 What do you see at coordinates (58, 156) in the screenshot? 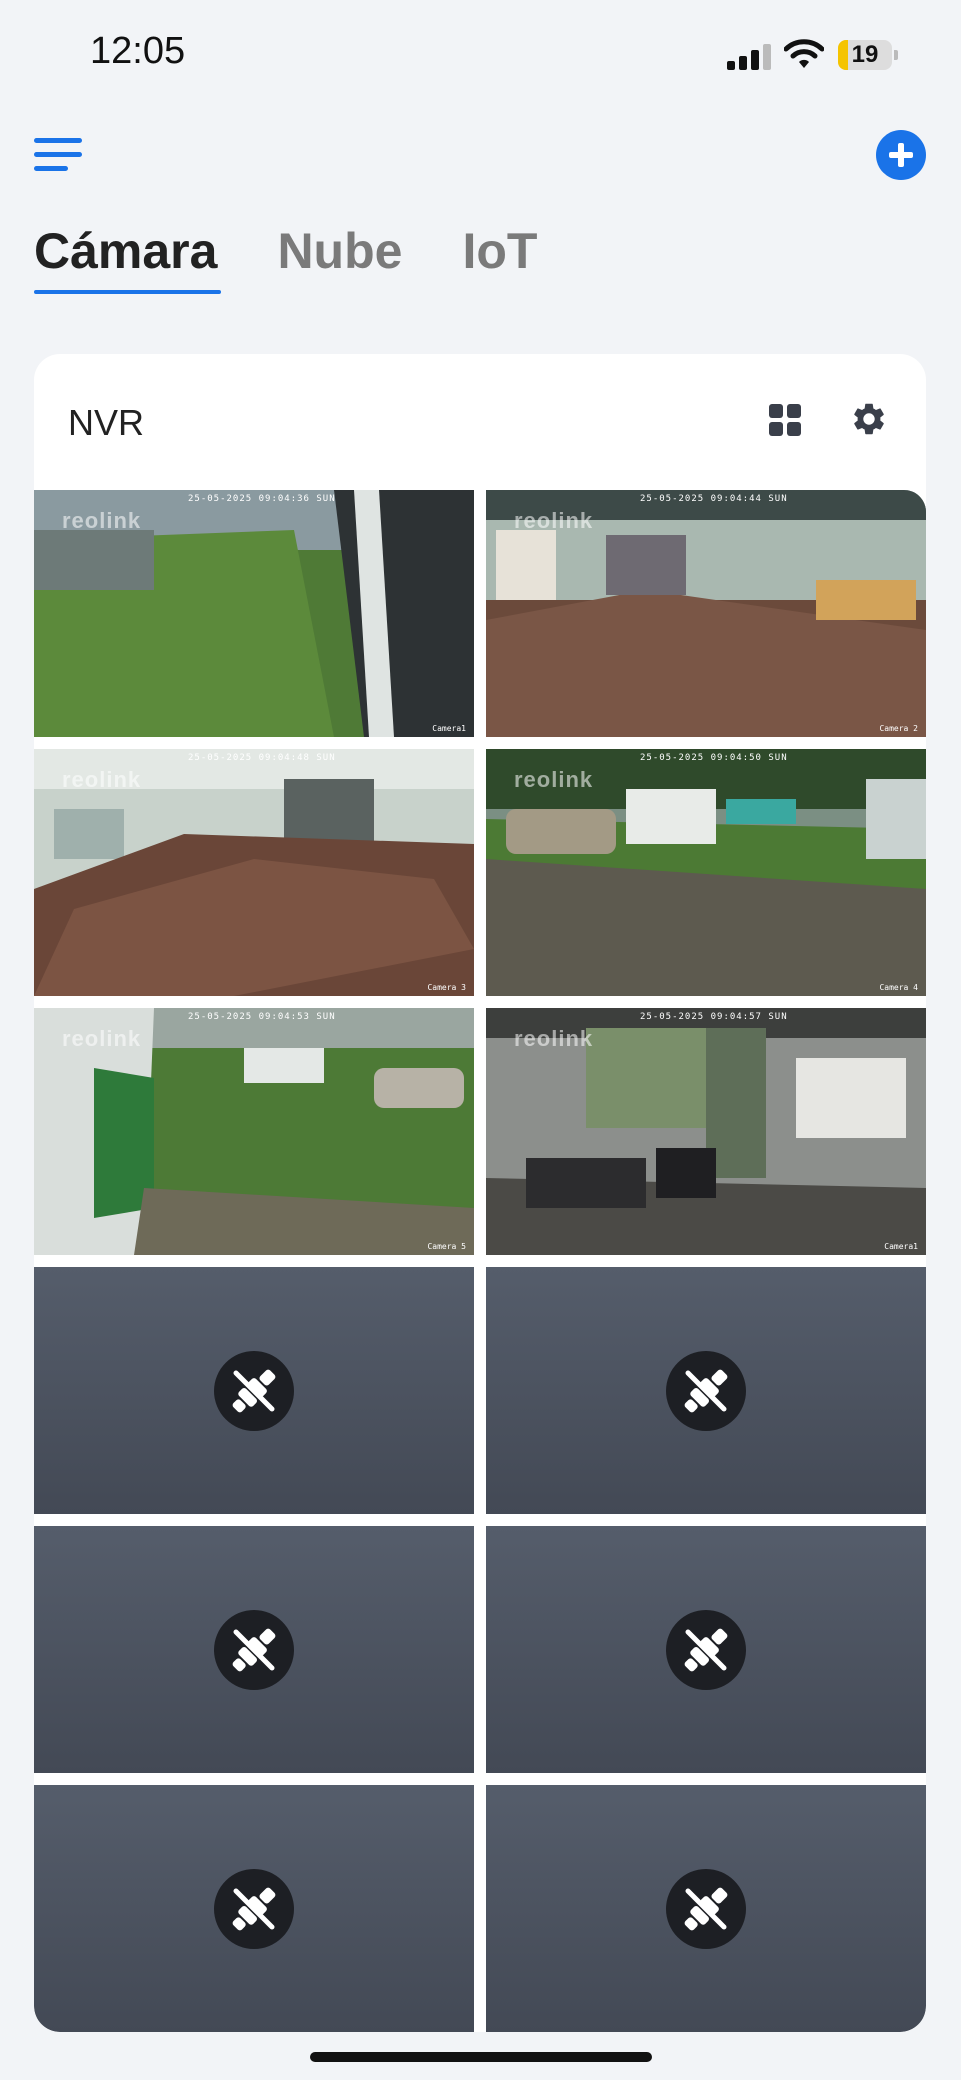
I see `menu-button` at bounding box center [58, 156].